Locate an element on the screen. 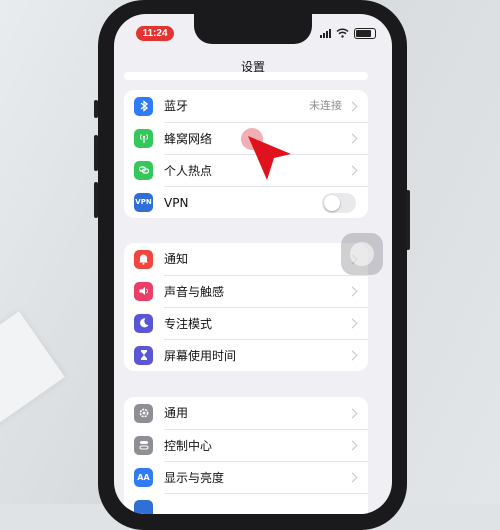 Image resolution: width=500 pixels, height=530 pixels. vpn-icon: VPN is located at coordinates (143, 202).